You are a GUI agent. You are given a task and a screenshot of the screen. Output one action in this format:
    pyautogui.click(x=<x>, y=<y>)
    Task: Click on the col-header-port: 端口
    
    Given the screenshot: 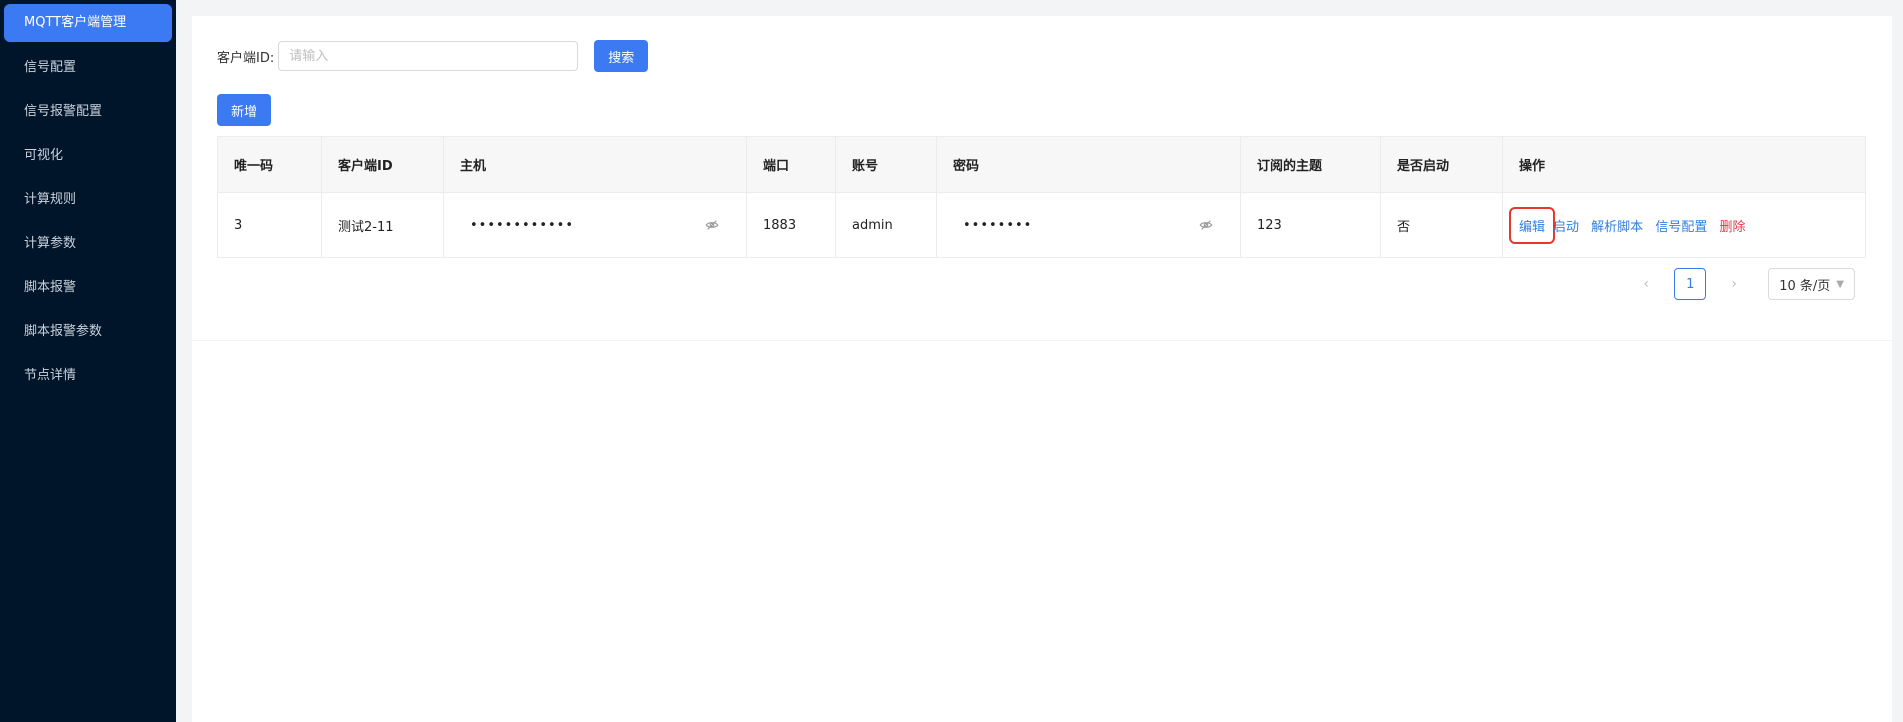 What is the action you would take?
    pyautogui.click(x=791, y=164)
    